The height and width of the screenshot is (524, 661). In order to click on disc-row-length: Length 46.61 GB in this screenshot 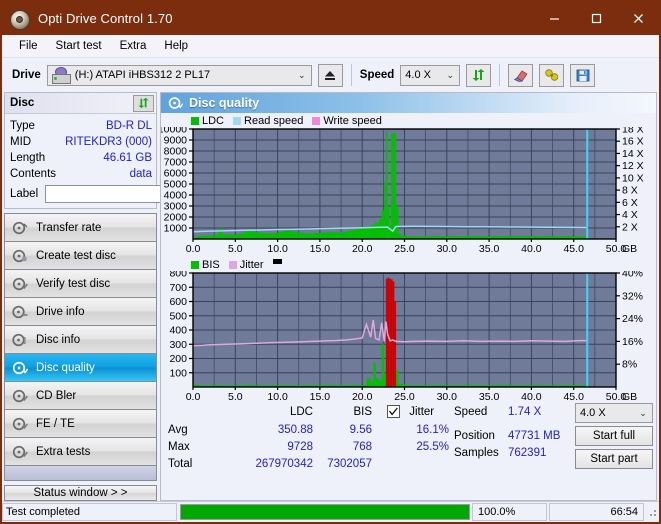, I will do `click(81, 158)`.